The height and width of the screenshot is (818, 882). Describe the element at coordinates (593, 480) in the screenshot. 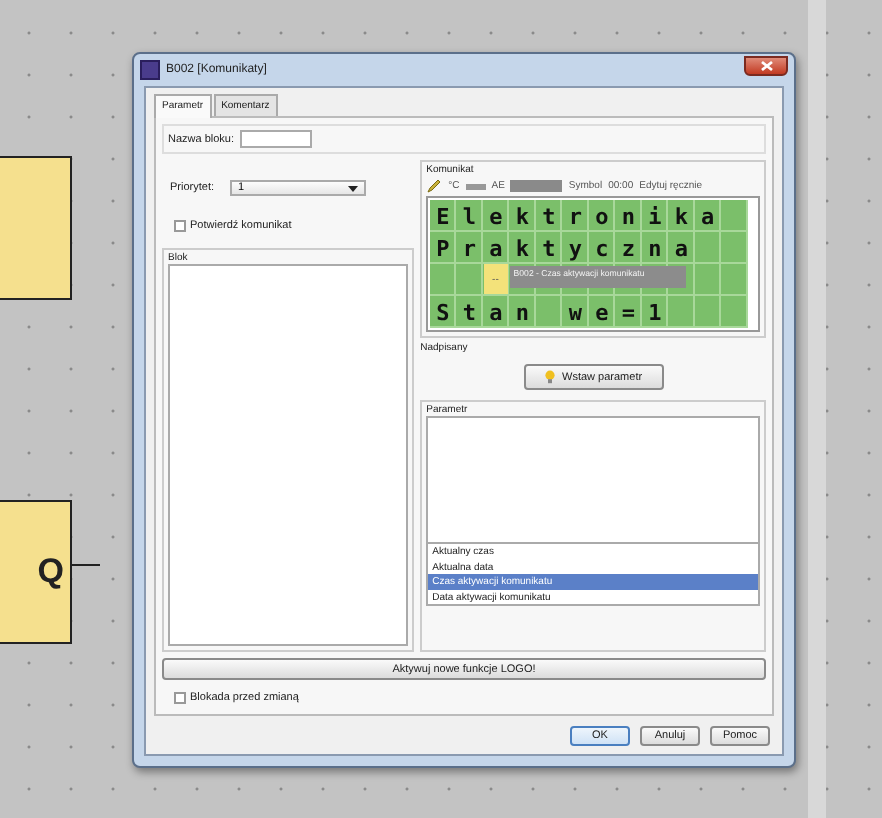

I see `text-area` at that location.